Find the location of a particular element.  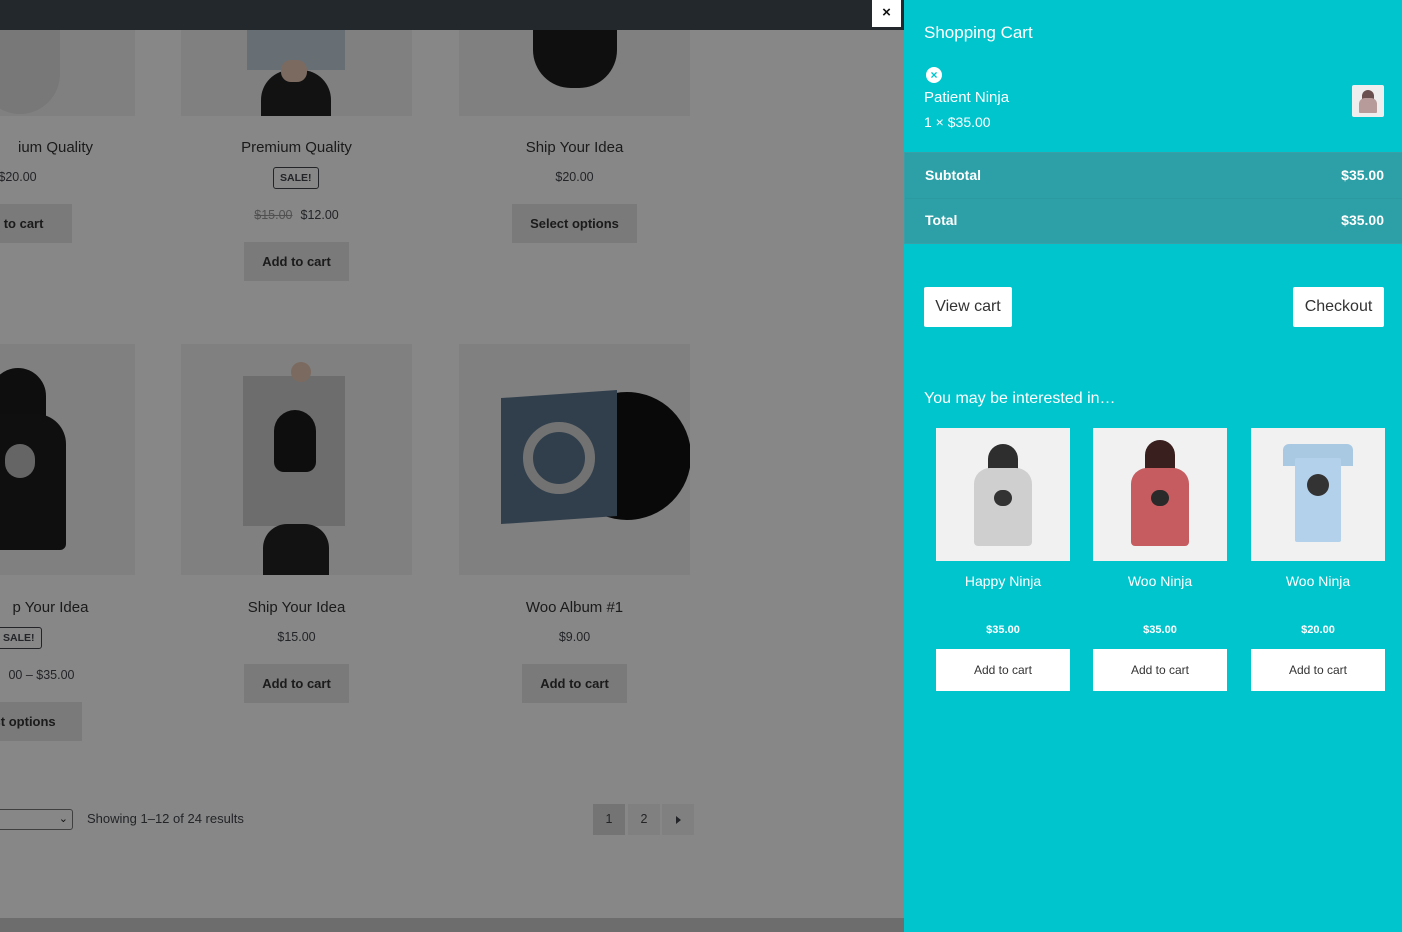

cart-totals: Subtotal $35.00 Total $35.00 is located at coordinates (1153, 198).